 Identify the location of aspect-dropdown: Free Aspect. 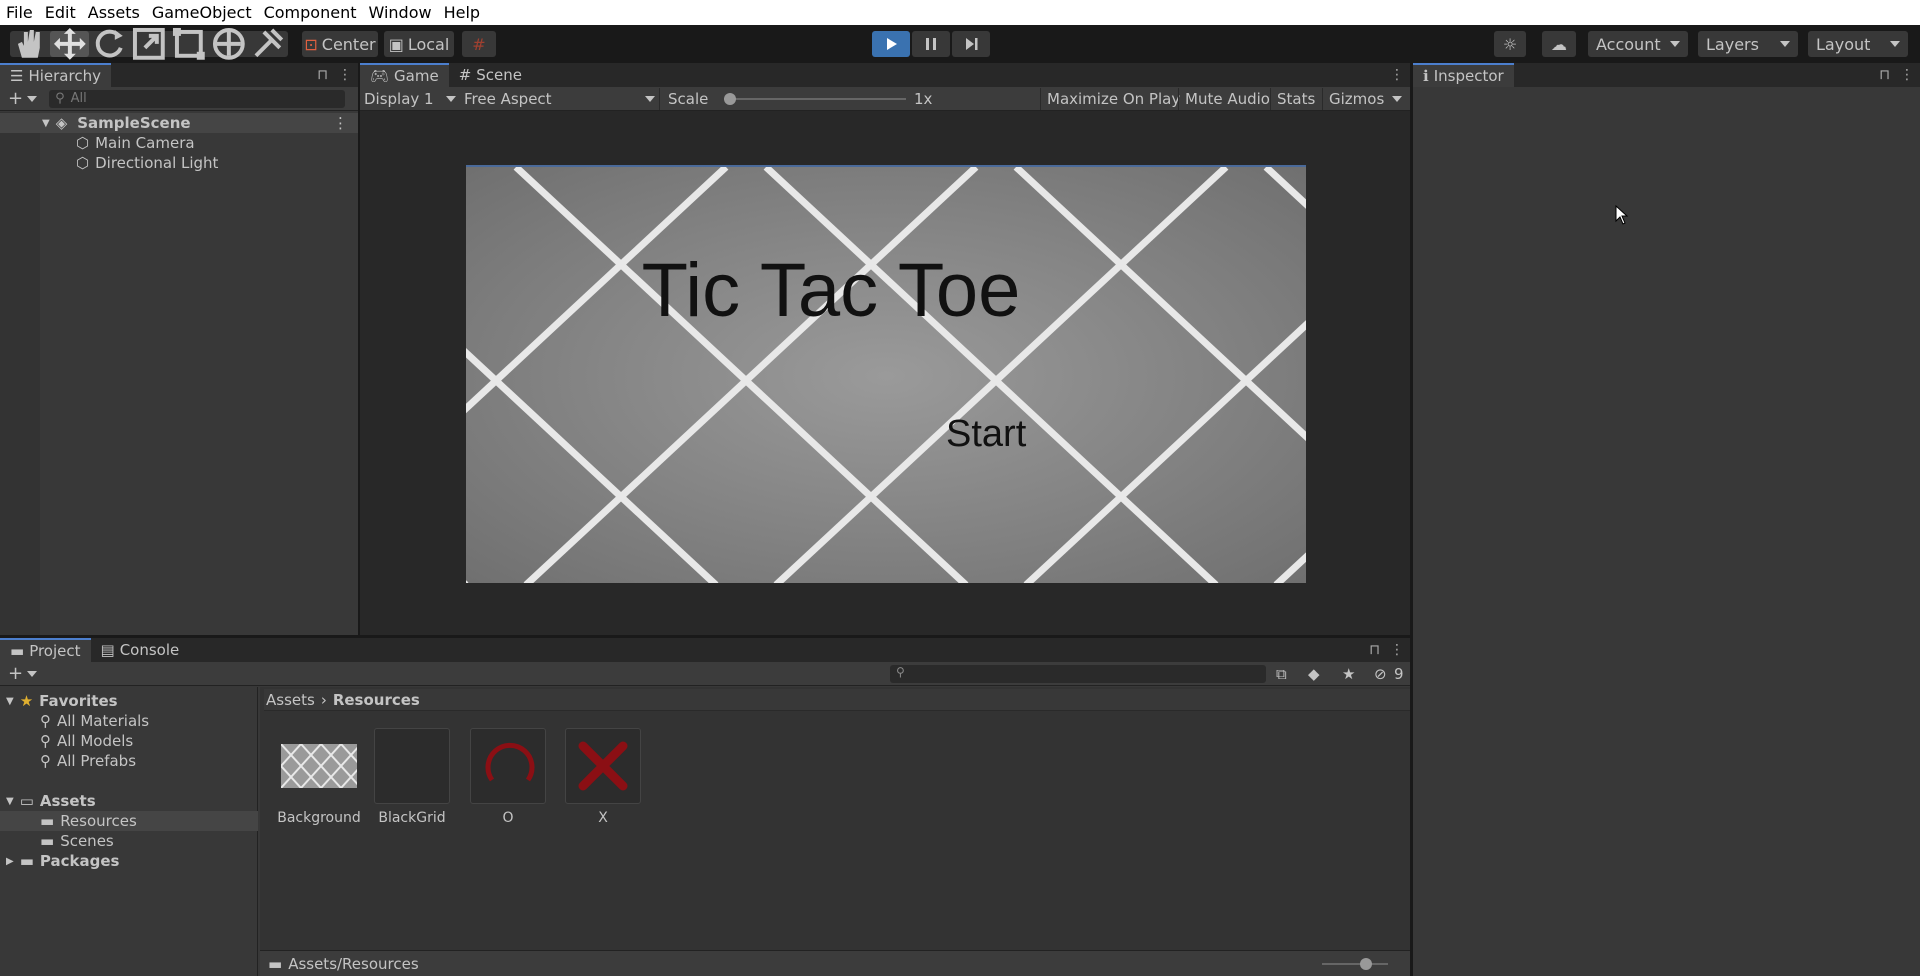
(562, 99).